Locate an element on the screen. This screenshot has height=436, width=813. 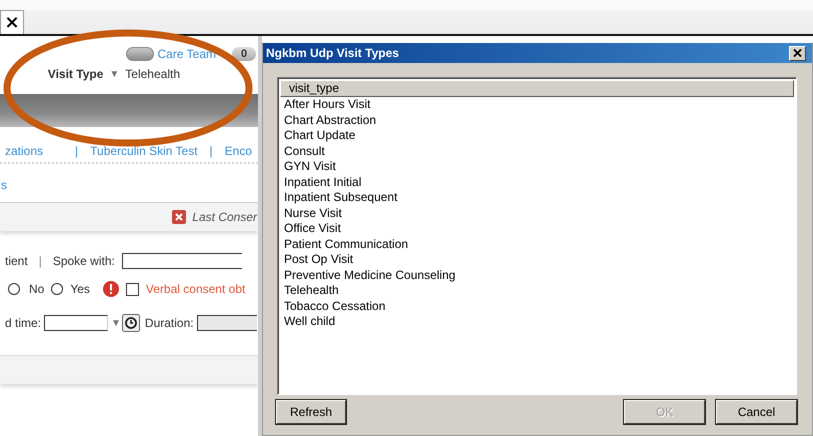
time-label: d time: is located at coordinates (23, 323).